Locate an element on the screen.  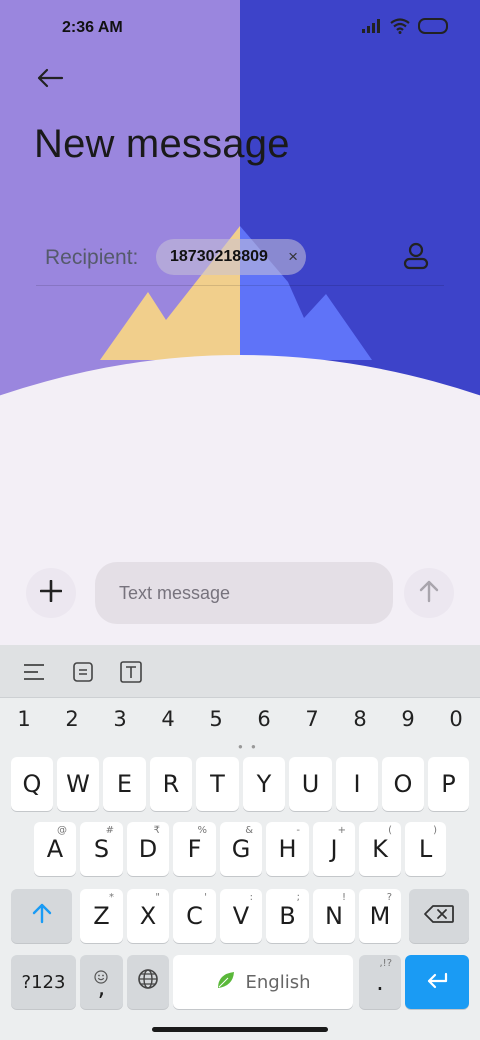
key-label: W is located at coordinates (78, 784).